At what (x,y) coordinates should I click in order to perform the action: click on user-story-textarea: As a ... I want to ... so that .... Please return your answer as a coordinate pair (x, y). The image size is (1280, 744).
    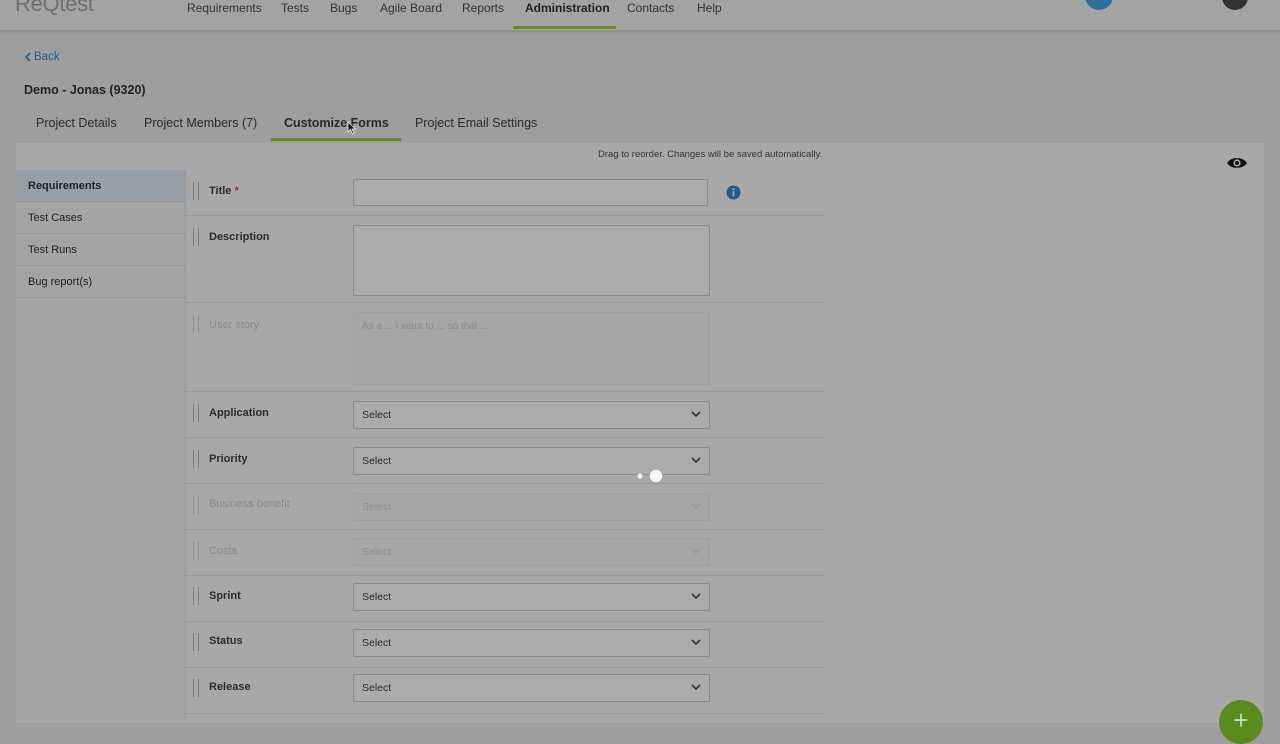
    Looking at the image, I should click on (531, 348).